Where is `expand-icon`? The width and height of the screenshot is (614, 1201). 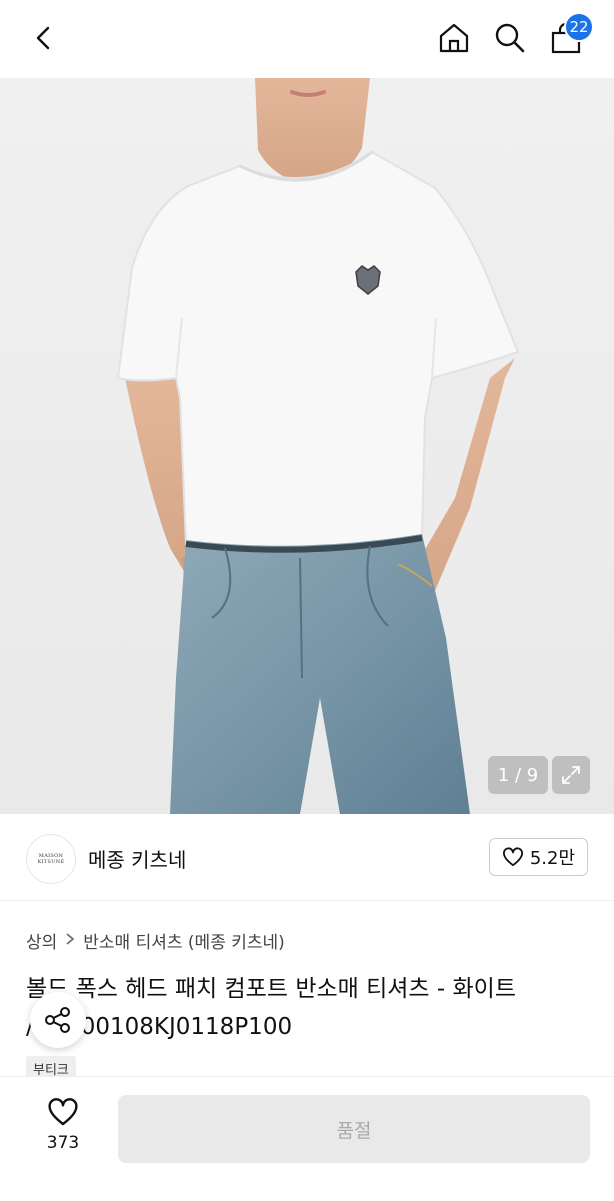 expand-icon is located at coordinates (571, 775).